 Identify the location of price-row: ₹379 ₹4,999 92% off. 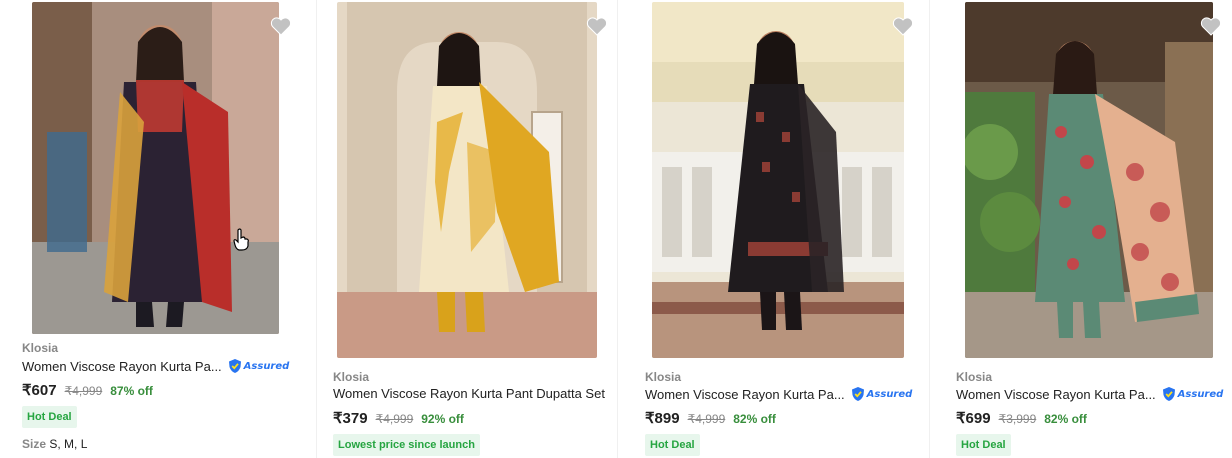
(398, 418).